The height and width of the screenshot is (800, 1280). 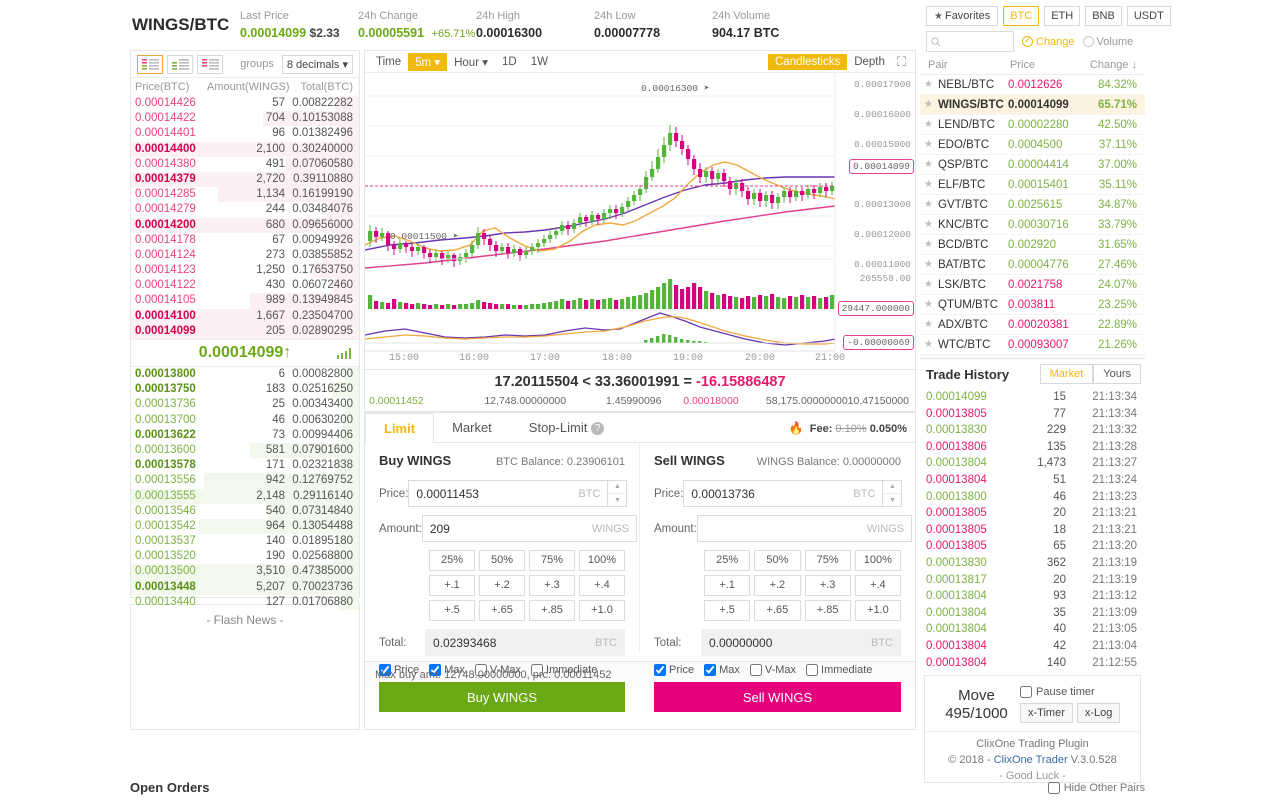 What do you see at coordinates (552, 560) in the screenshot?
I see `buy-pct-75: 75%` at bounding box center [552, 560].